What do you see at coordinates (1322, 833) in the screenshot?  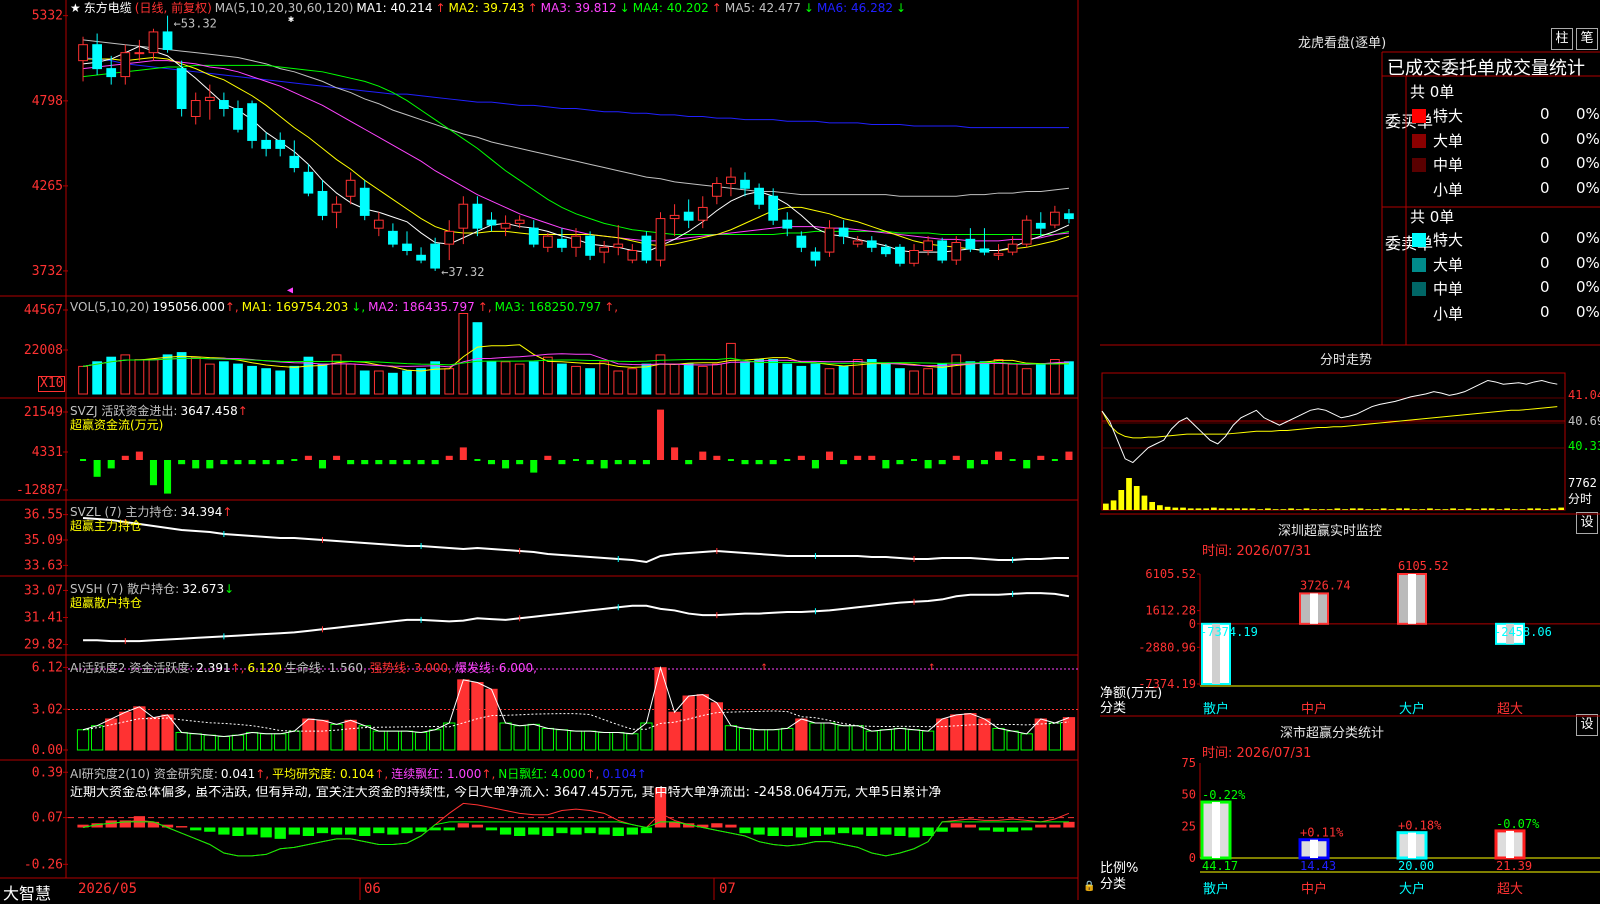 I see `sz-class-change: +0.11%` at bounding box center [1322, 833].